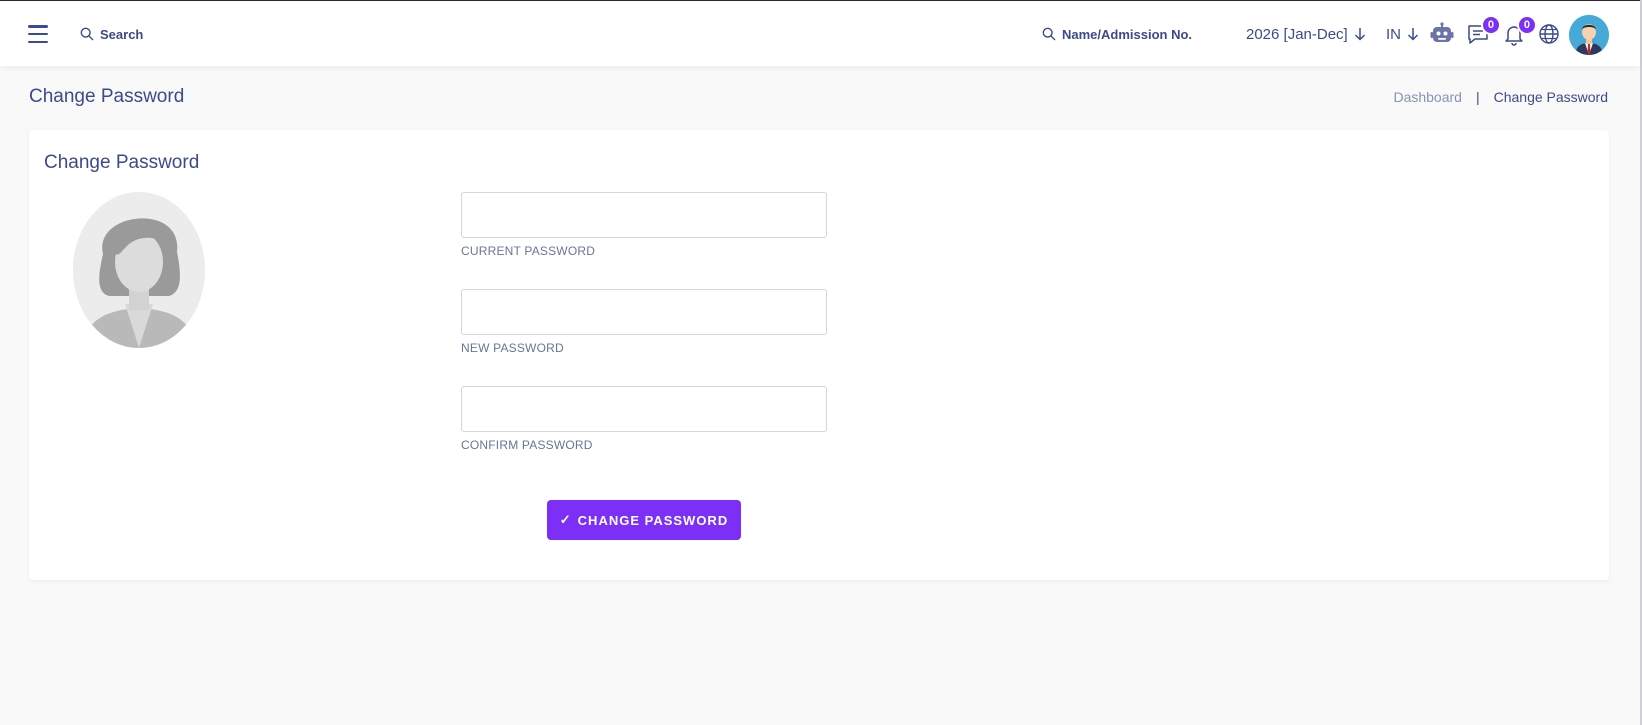  I want to click on current-password-input, so click(644, 215).